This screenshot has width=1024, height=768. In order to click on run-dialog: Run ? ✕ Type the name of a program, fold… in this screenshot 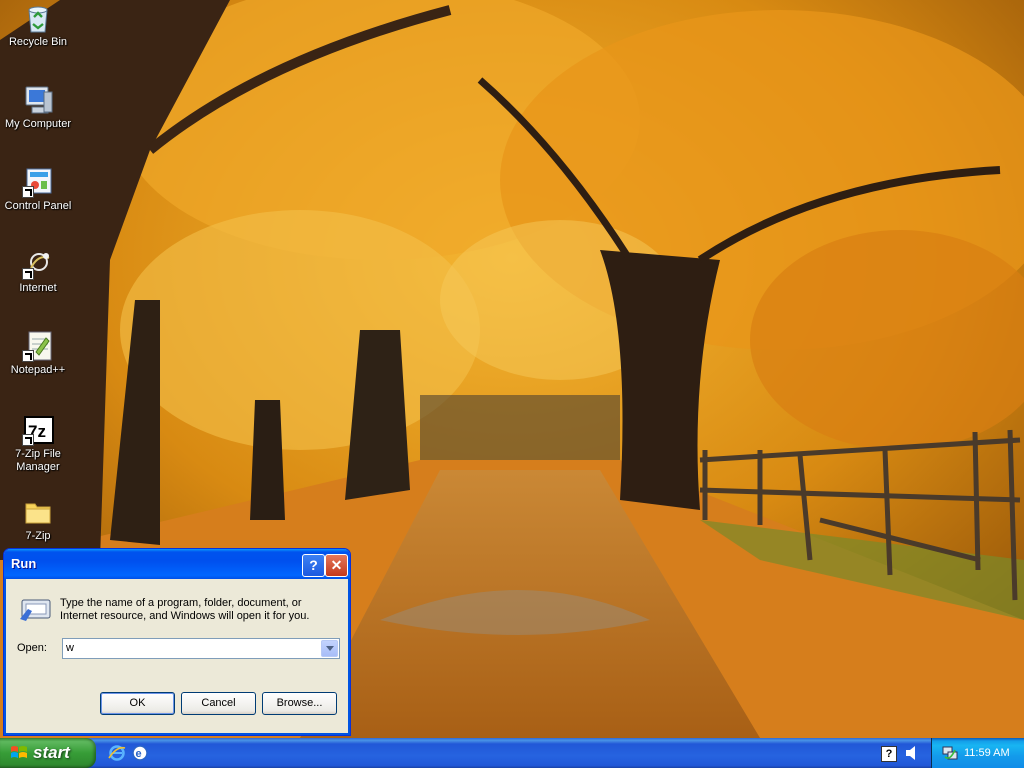, I will do `click(177, 642)`.